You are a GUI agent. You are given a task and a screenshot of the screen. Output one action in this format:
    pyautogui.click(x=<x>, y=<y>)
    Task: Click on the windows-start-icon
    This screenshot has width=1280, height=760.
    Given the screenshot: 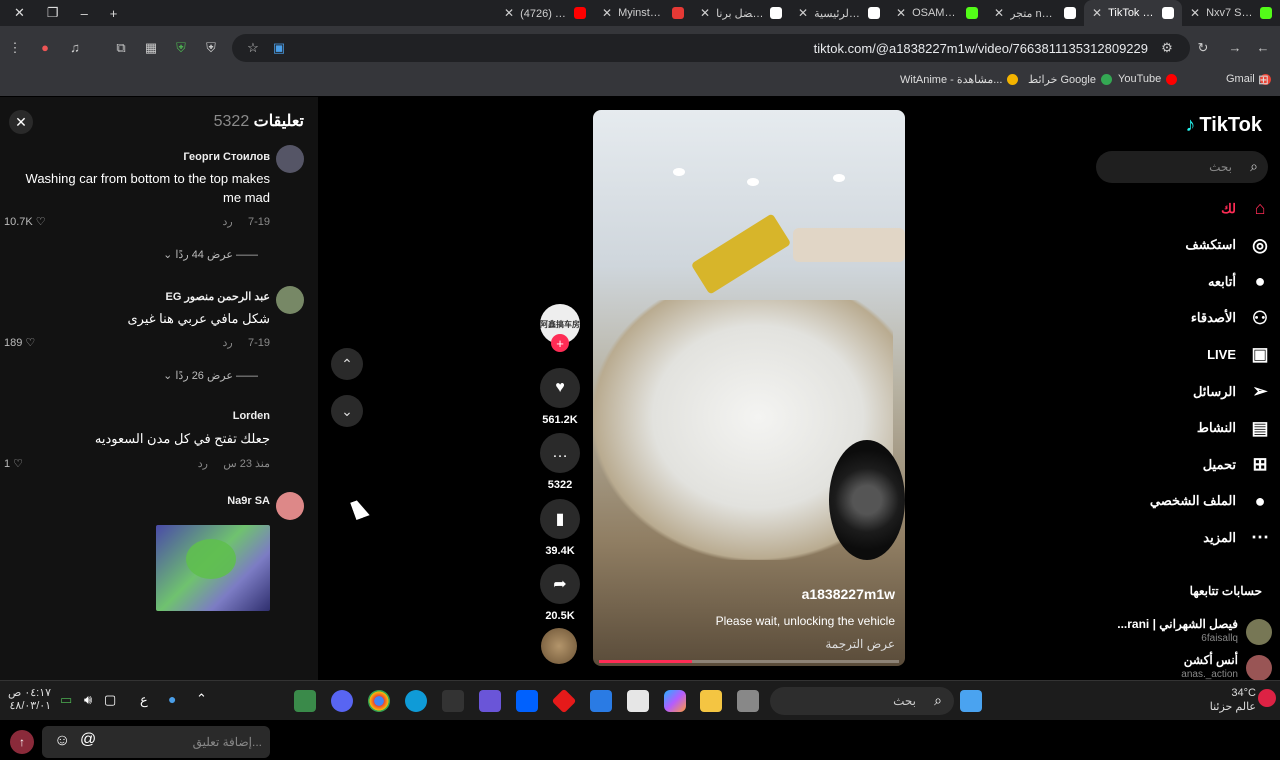 What is the action you would take?
    pyautogui.click(x=971, y=701)
    